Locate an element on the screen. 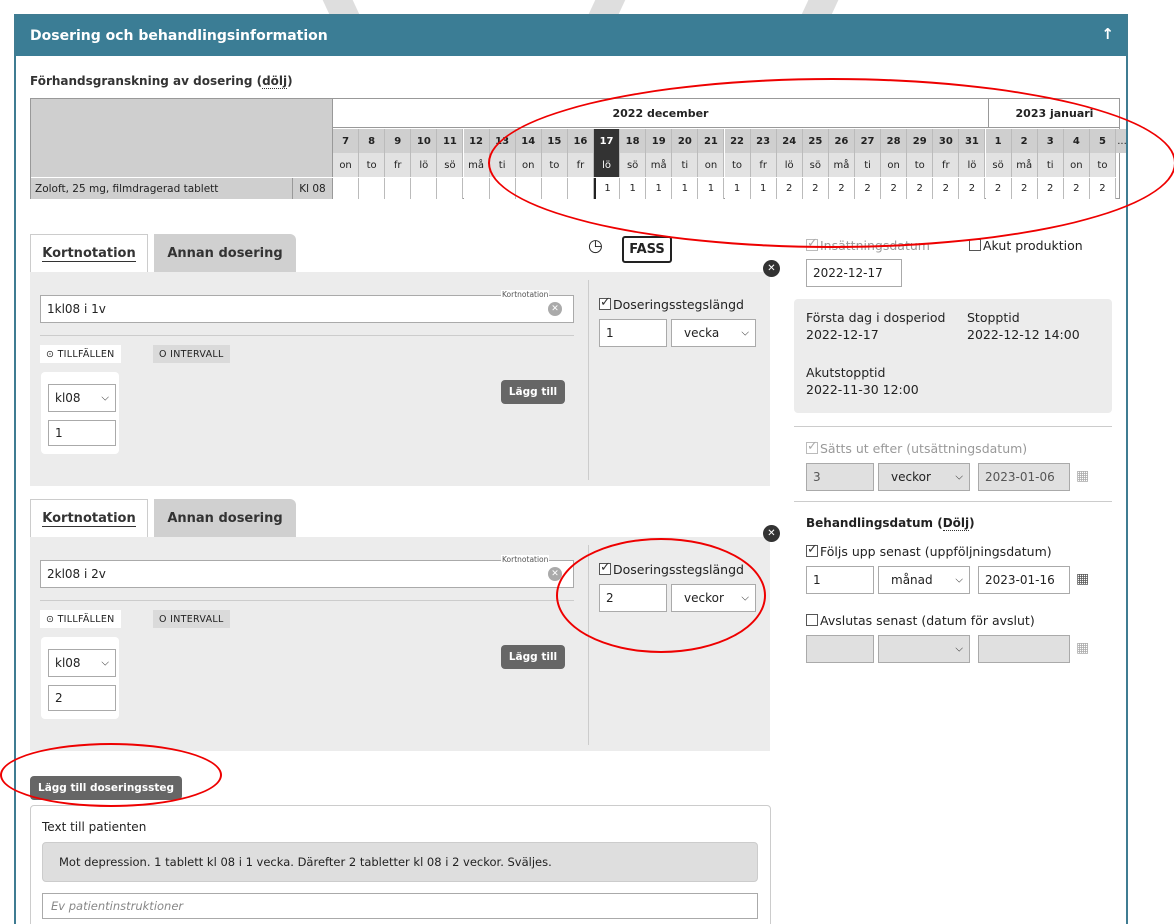  hide-preview-link: dölj is located at coordinates (275, 81).